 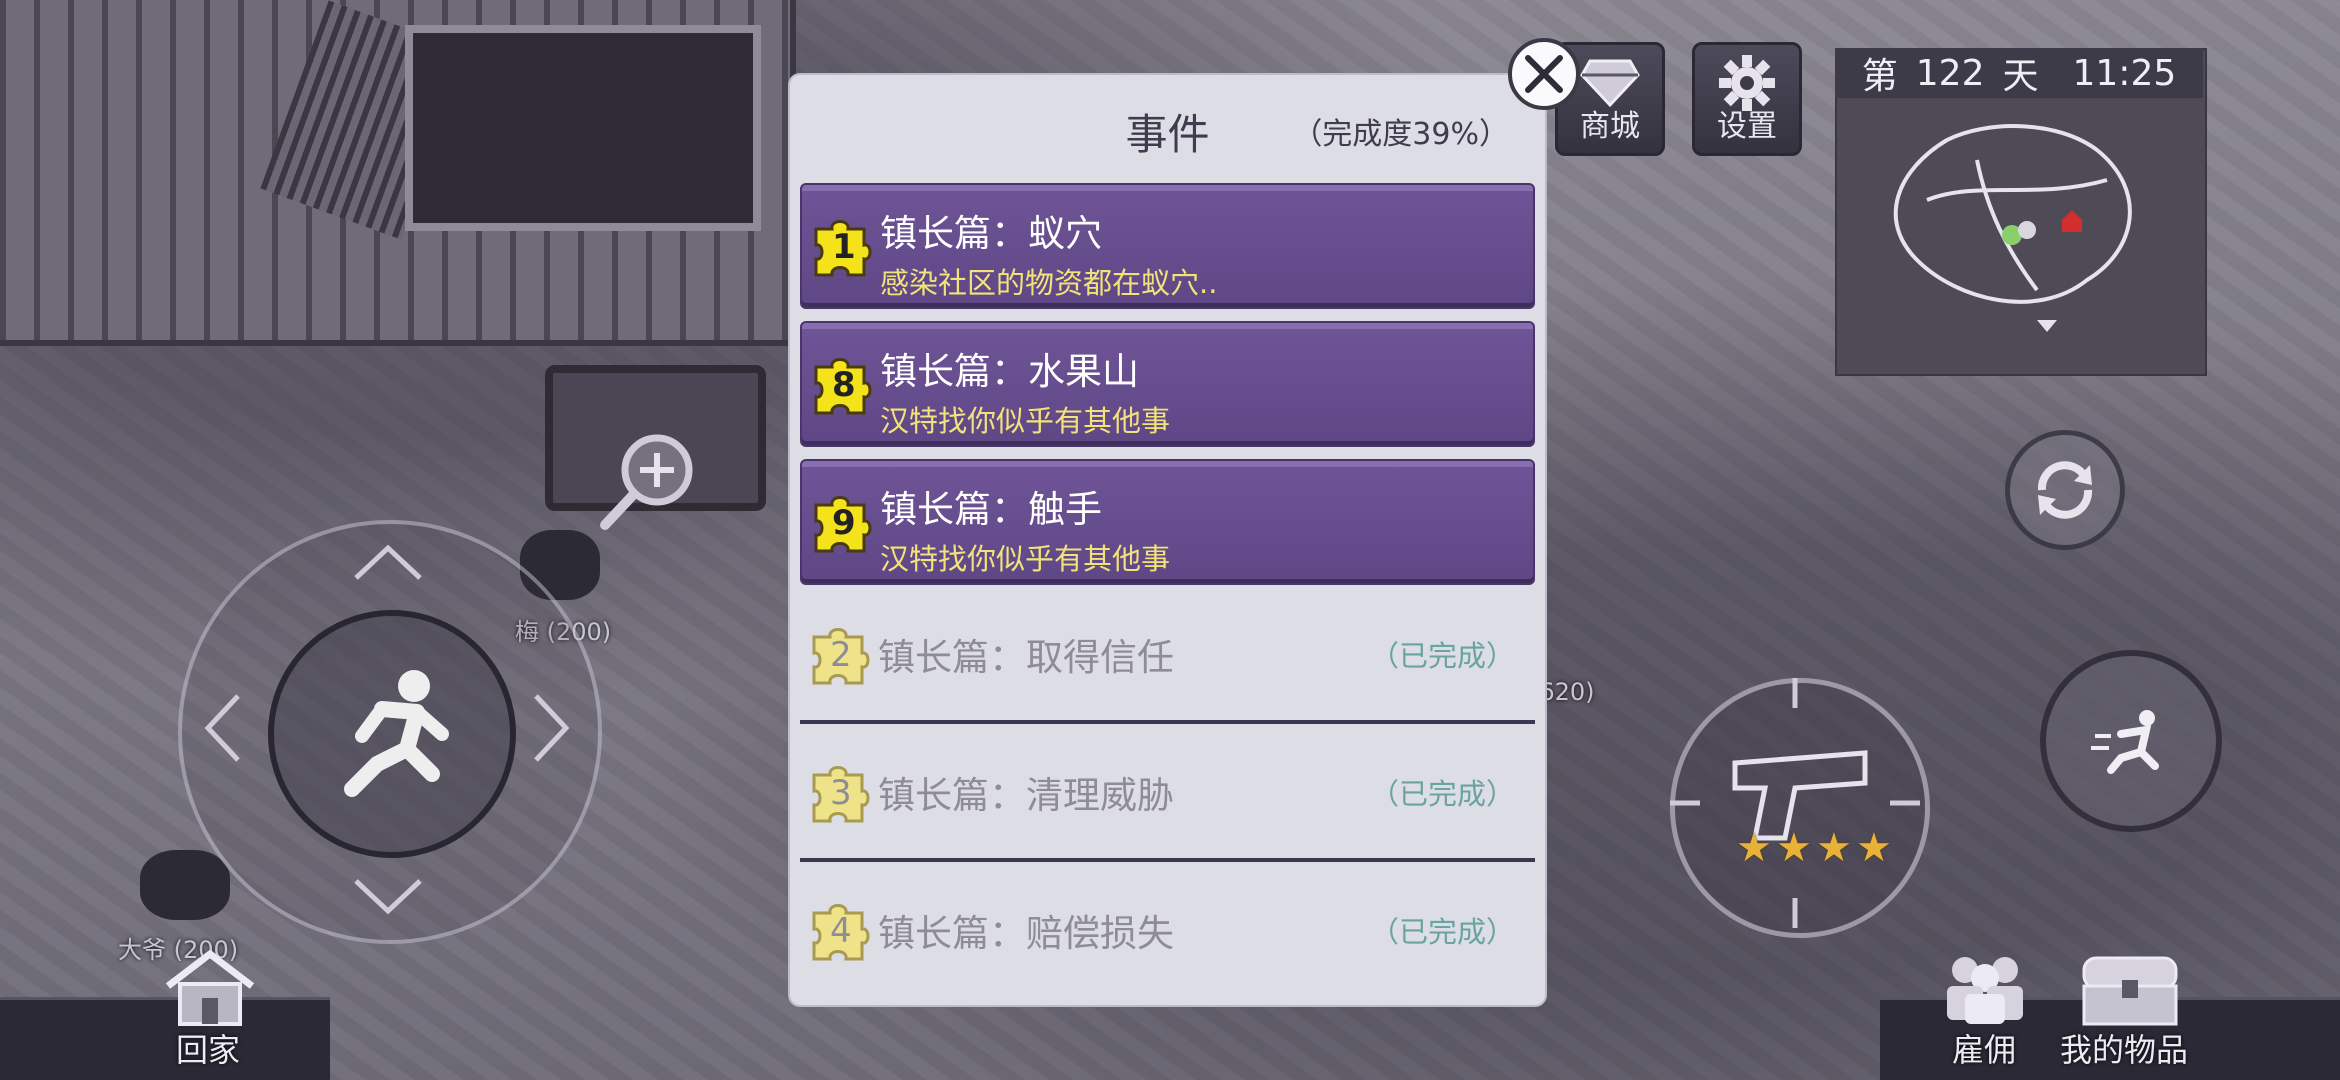 I want to click on chevron-left-icon, so click(x=222, y=728).